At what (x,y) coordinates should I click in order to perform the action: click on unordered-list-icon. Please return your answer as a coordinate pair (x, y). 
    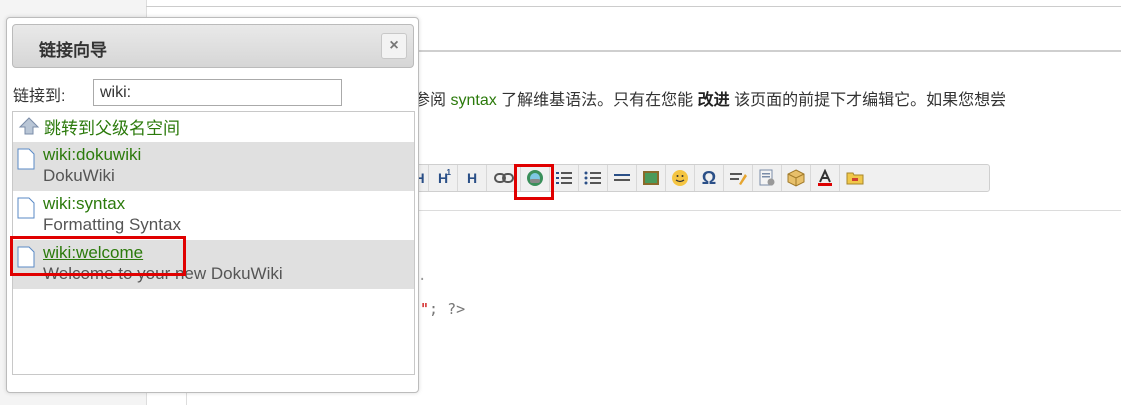
    Looking at the image, I should click on (592, 178).